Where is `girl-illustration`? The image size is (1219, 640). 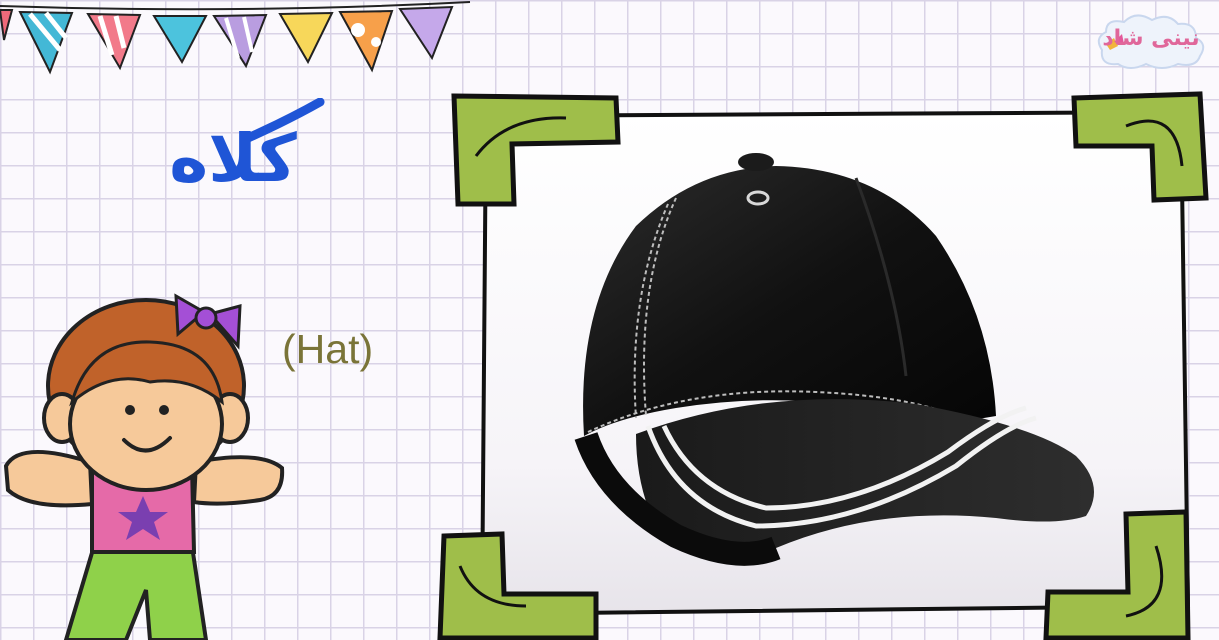
girl-illustration is located at coordinates (144, 466).